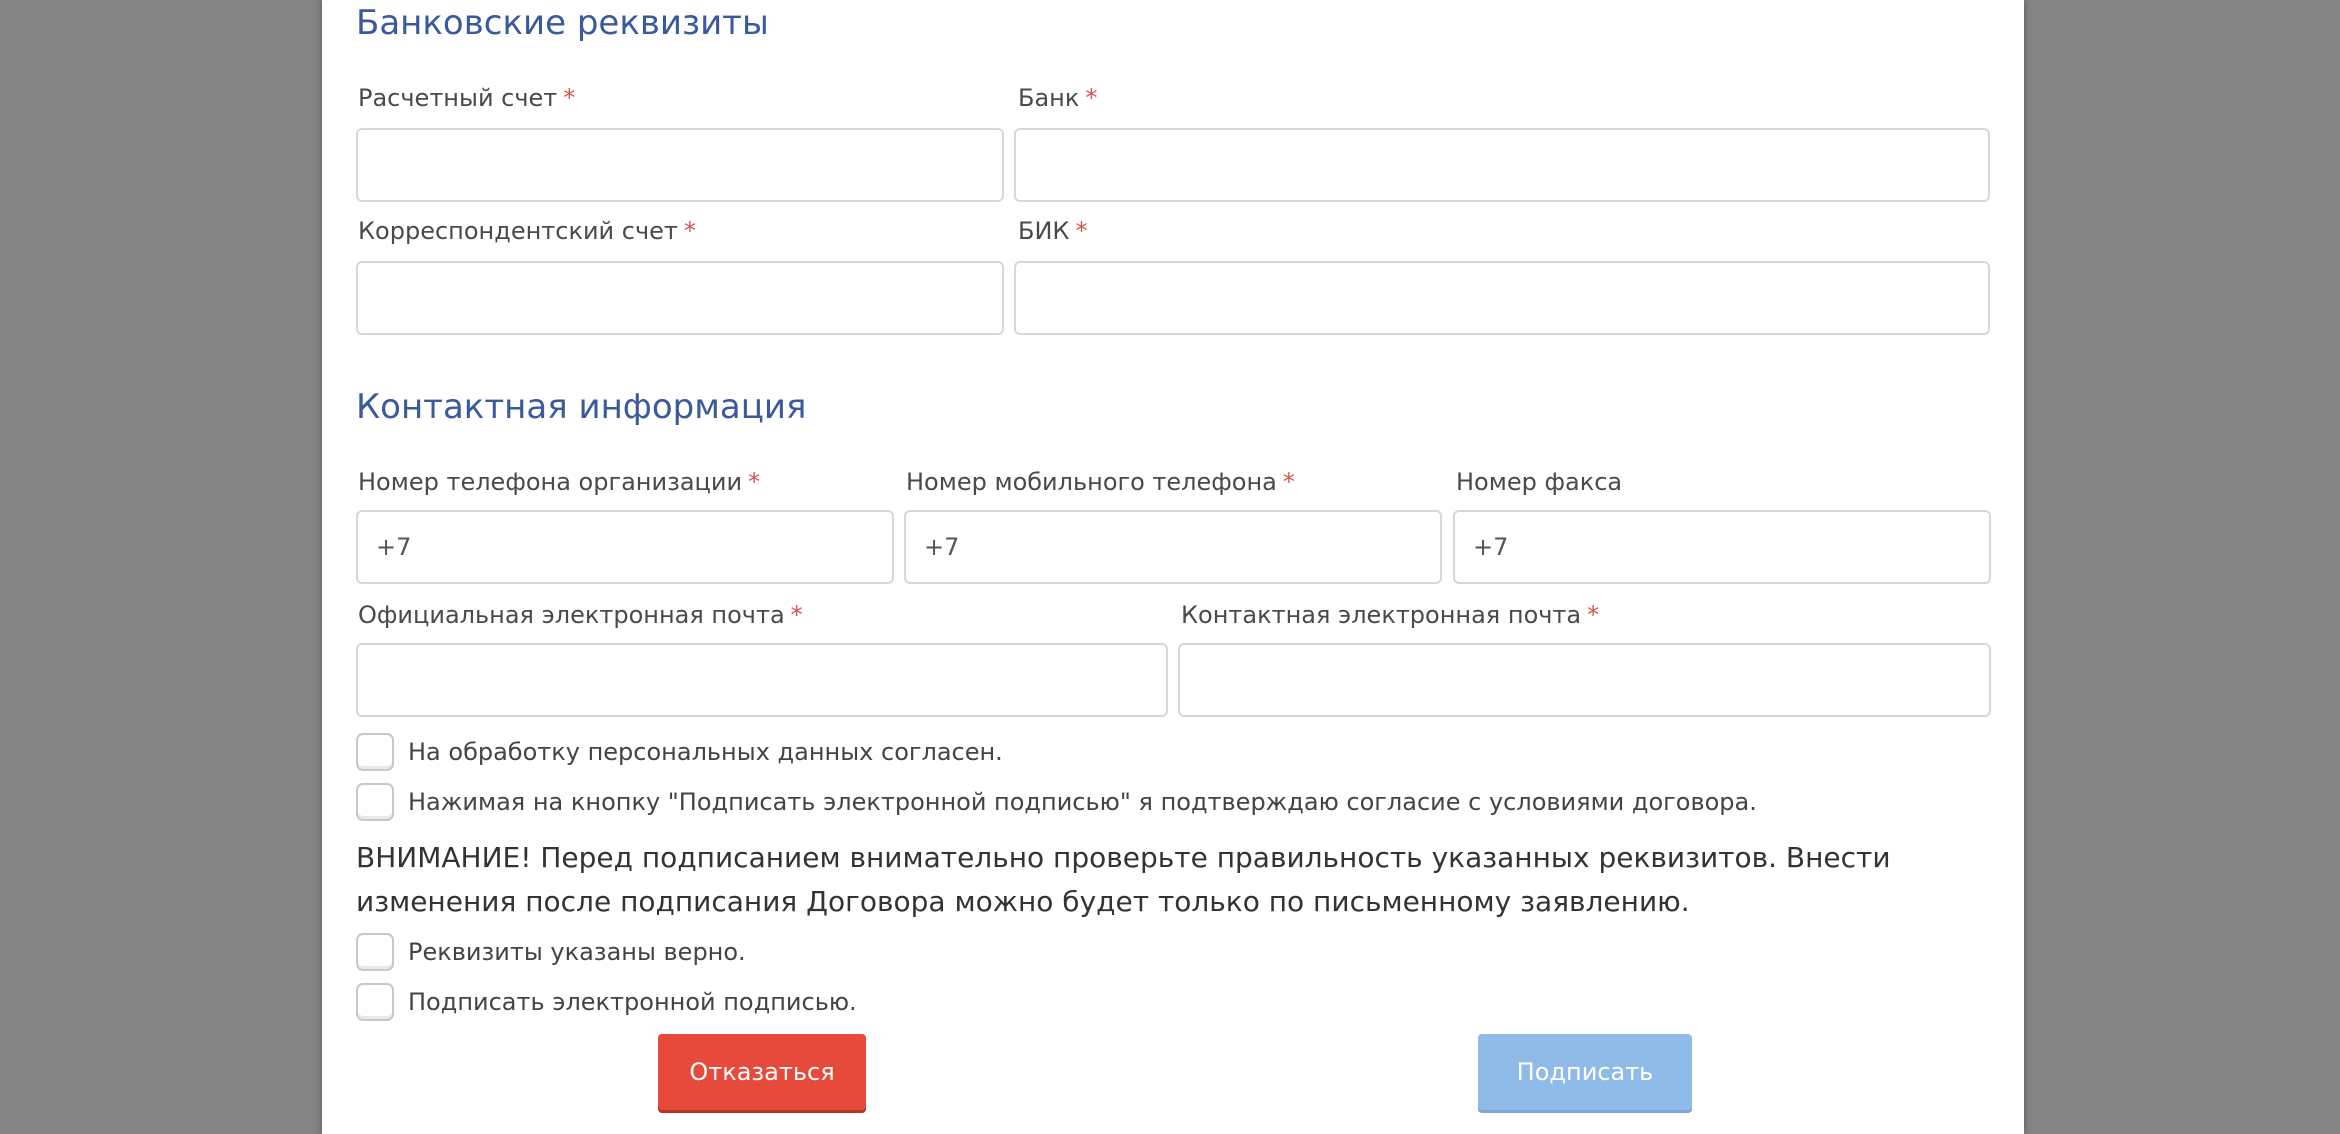  What do you see at coordinates (1722, 547) in the screenshot?
I see `fax-input` at bounding box center [1722, 547].